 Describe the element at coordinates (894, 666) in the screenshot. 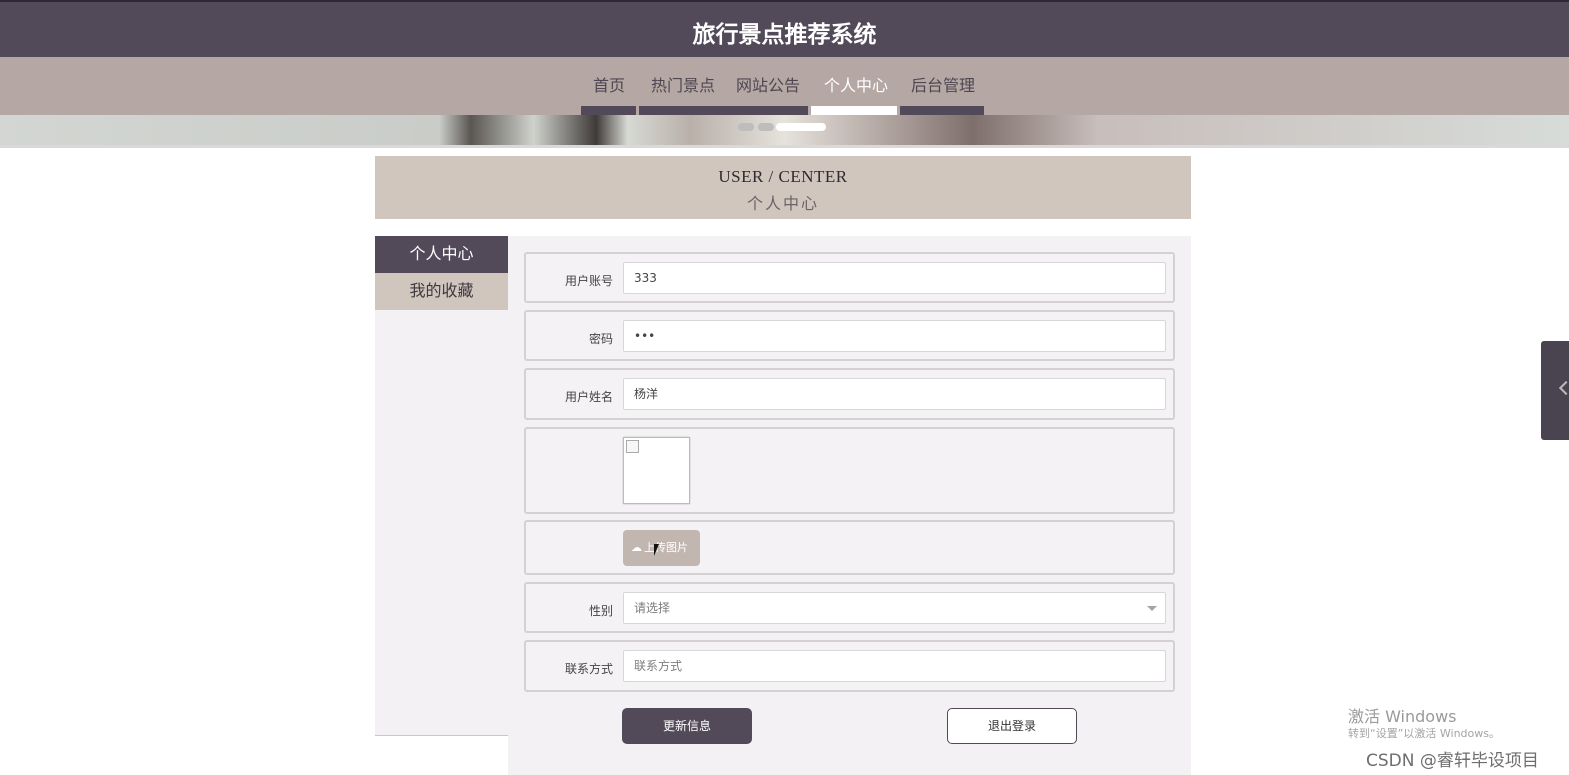

I see `contact-input: 联系方式` at that location.